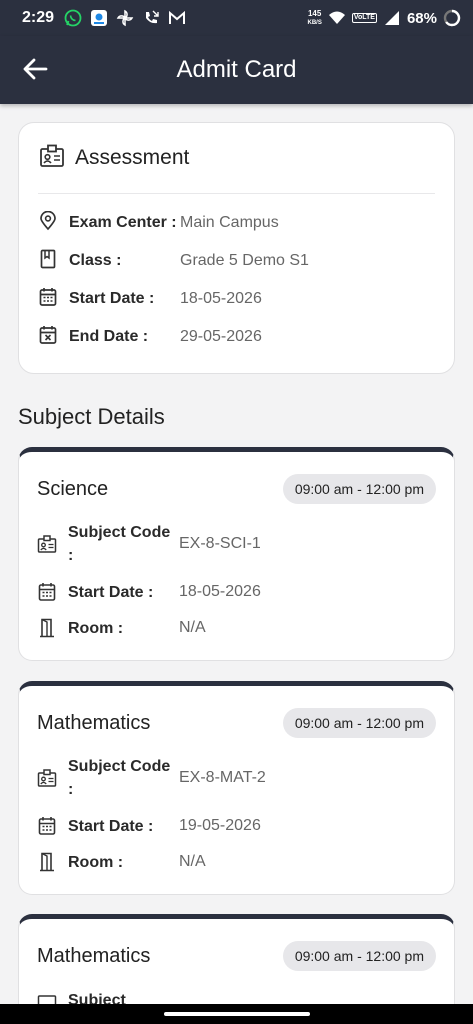  I want to click on whatsapp-icon, so click(73, 18).